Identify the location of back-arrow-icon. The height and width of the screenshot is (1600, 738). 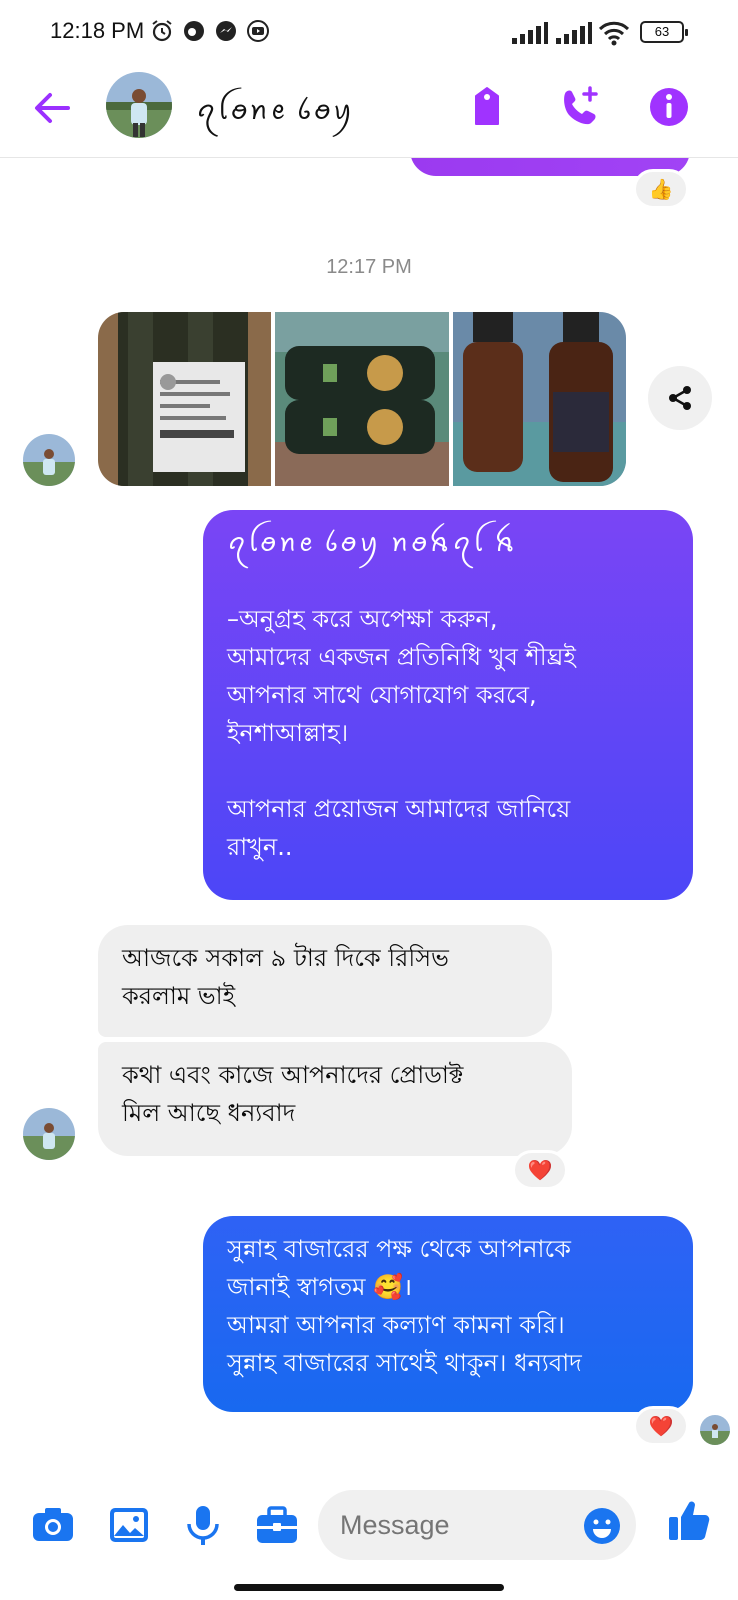
(52, 108).